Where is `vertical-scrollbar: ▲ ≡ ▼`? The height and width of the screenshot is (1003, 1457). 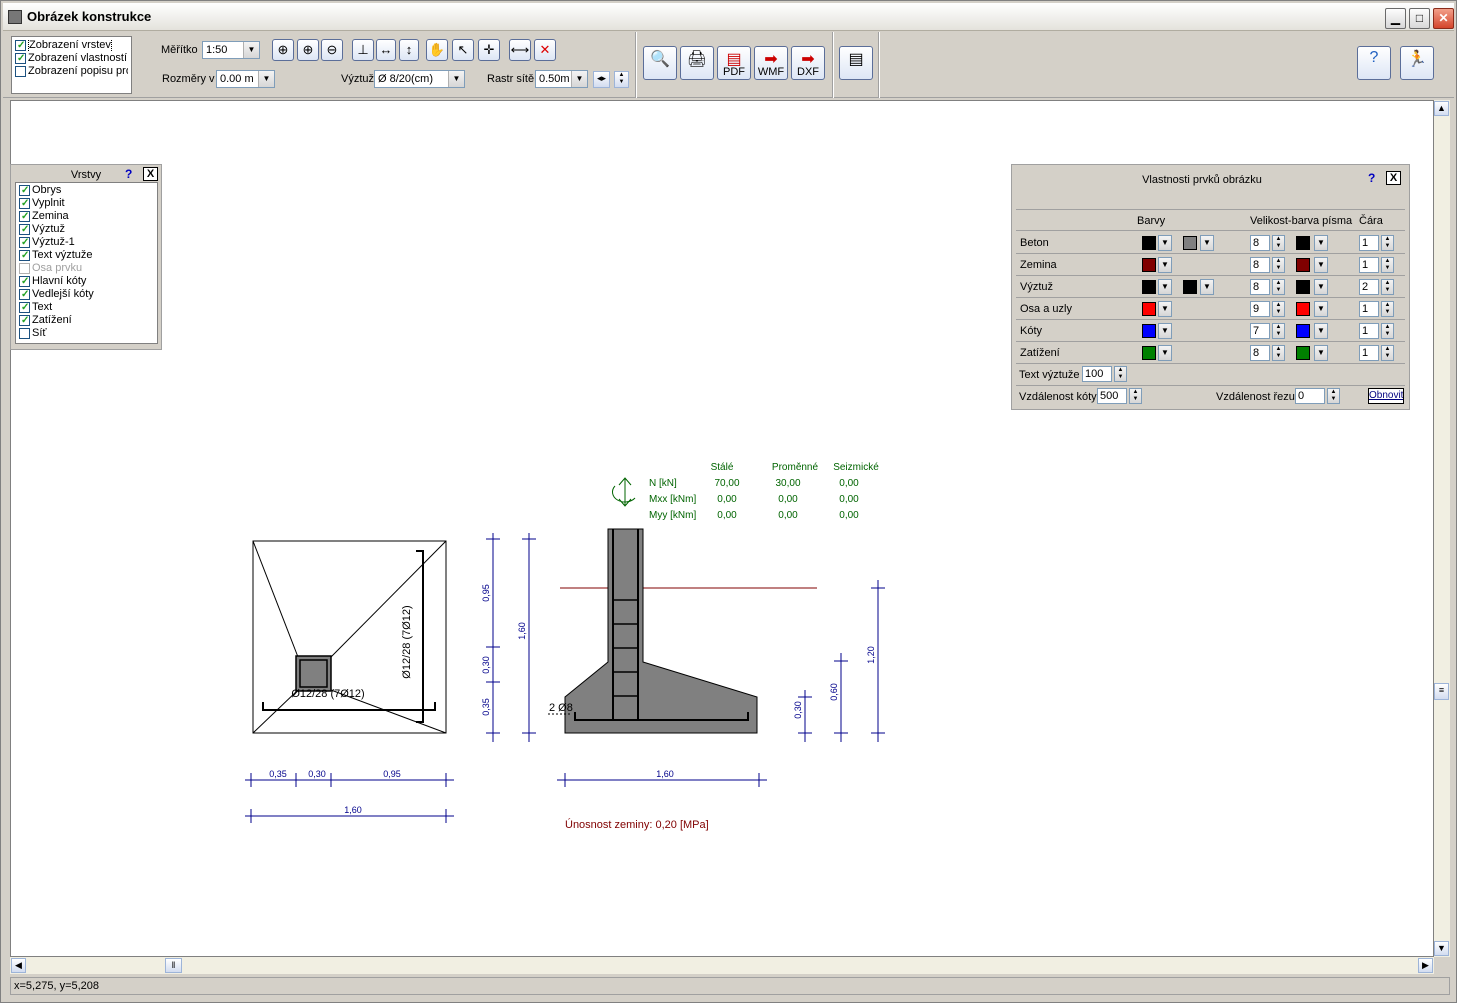
vertical-scrollbar: ▲ ≡ ▼ is located at coordinates (1442, 528).